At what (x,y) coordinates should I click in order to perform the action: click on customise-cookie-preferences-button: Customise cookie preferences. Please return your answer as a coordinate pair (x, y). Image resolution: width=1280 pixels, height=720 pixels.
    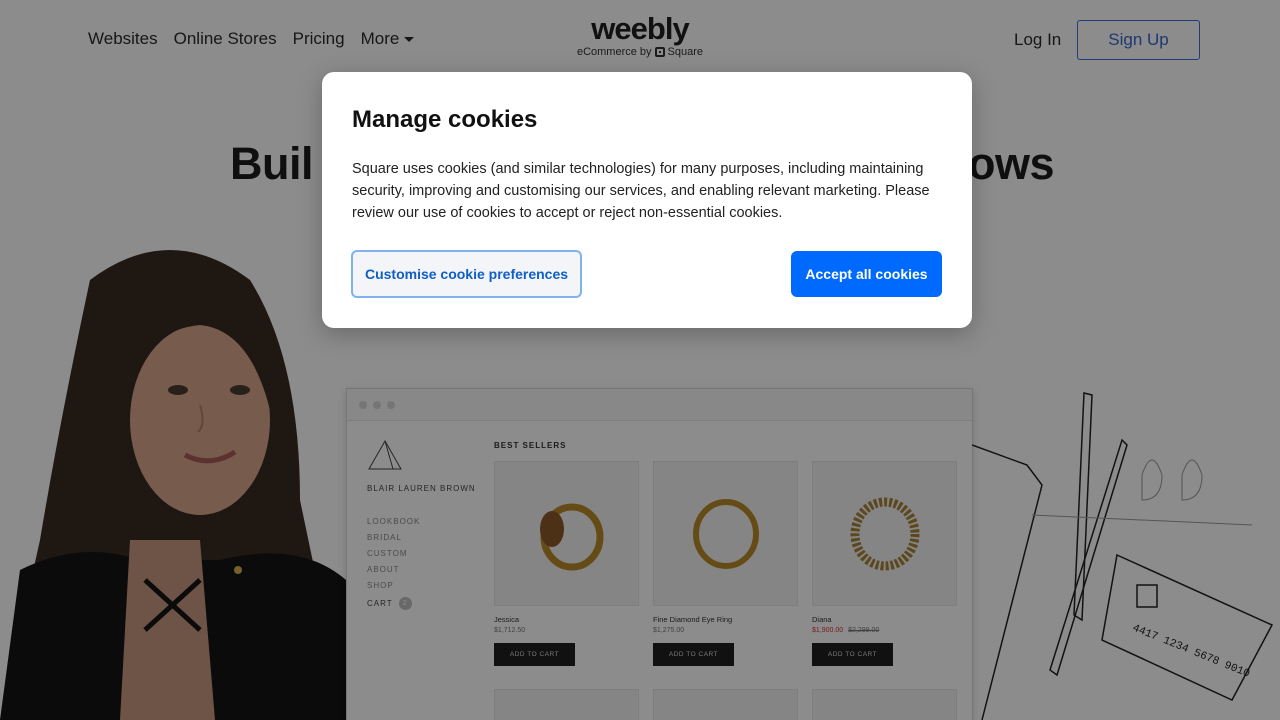
    Looking at the image, I should click on (466, 274).